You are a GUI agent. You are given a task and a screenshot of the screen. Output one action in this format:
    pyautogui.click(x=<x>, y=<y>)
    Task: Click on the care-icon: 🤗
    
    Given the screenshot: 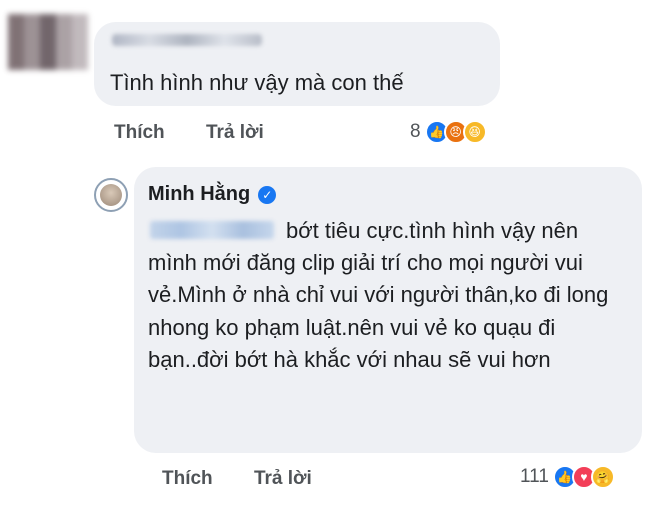 What is the action you would take?
    pyautogui.click(x=602, y=477)
    